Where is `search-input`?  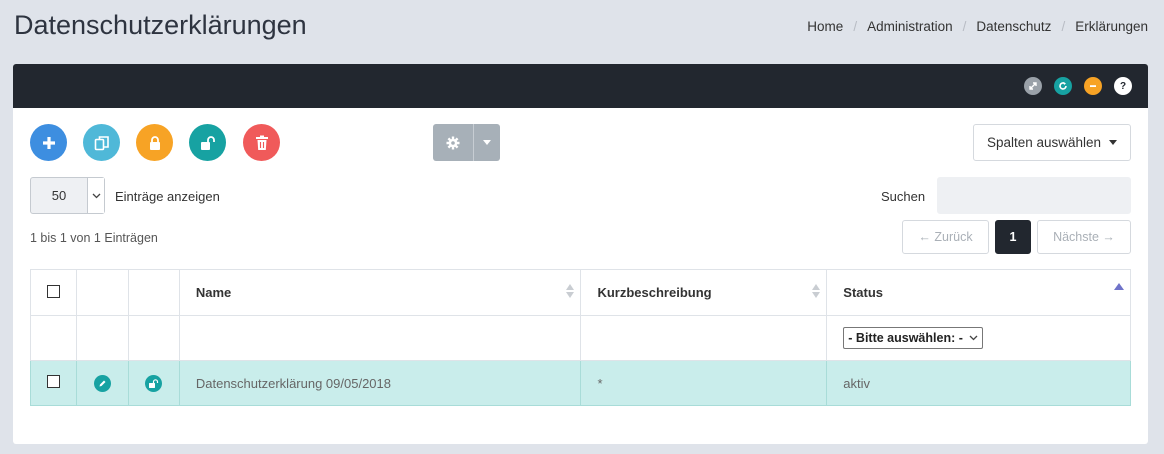 search-input is located at coordinates (1034, 195).